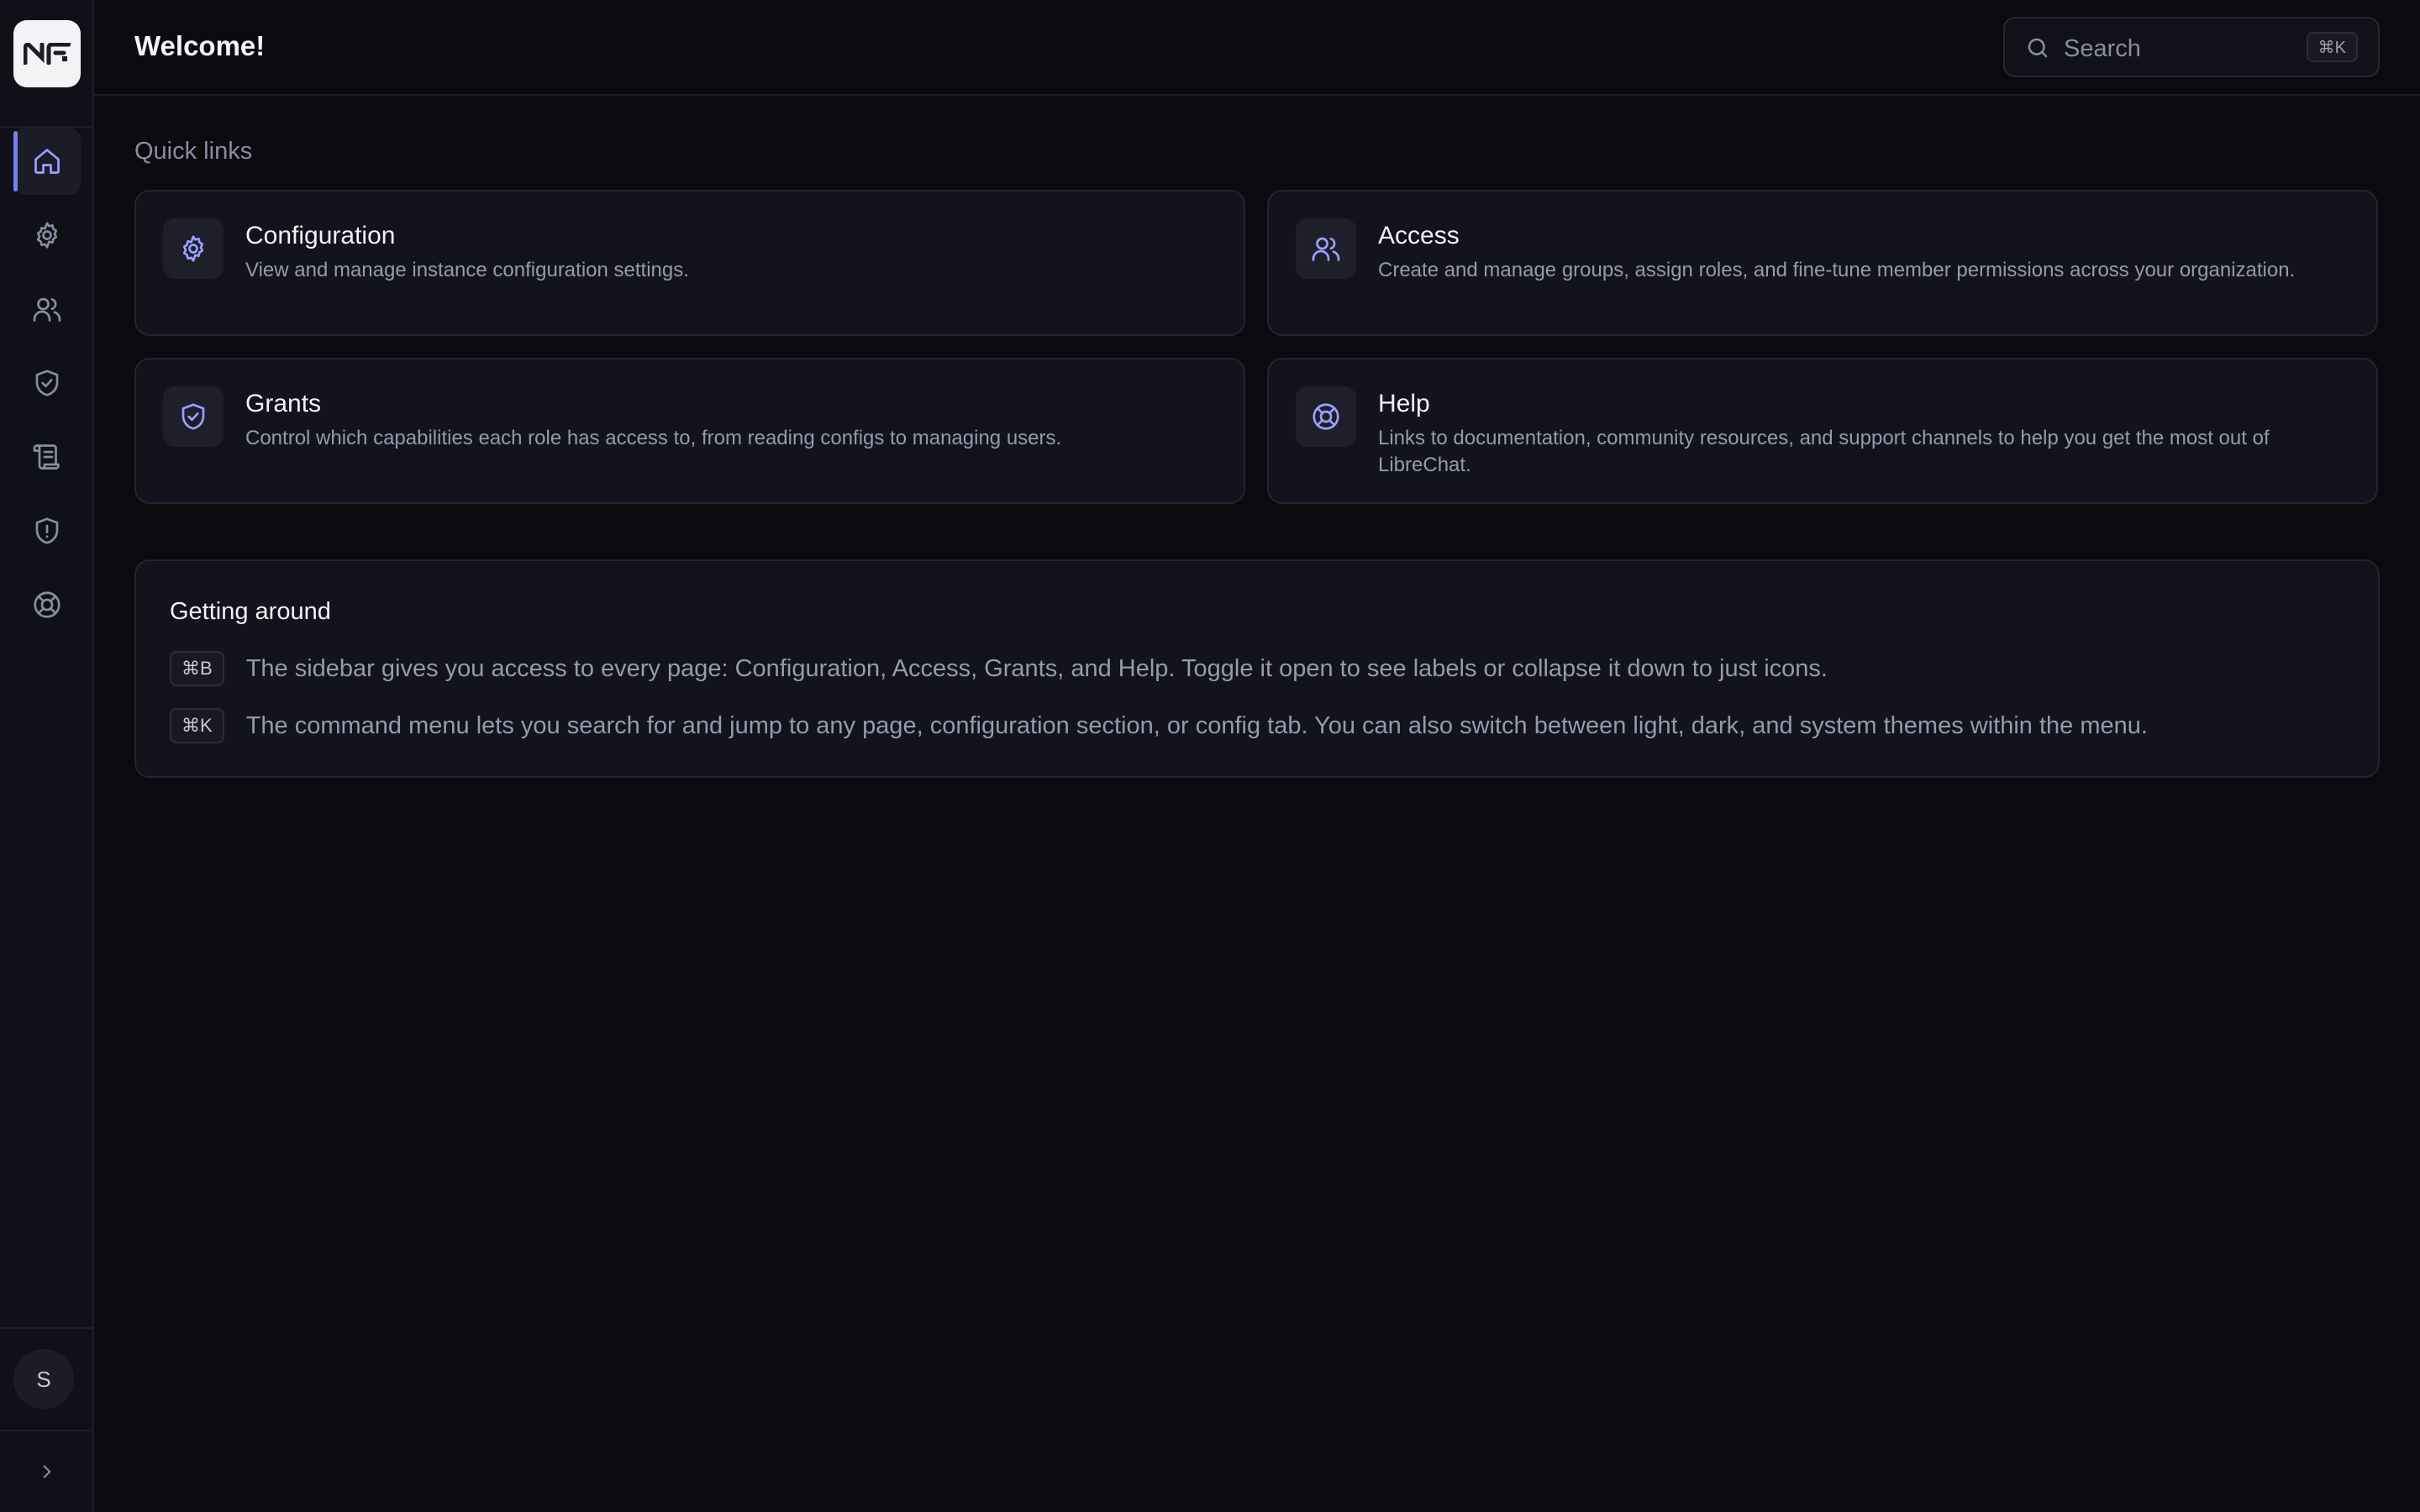  What do you see at coordinates (1257, 48) in the screenshot?
I see `header: Welcome! Search ⌘K` at bounding box center [1257, 48].